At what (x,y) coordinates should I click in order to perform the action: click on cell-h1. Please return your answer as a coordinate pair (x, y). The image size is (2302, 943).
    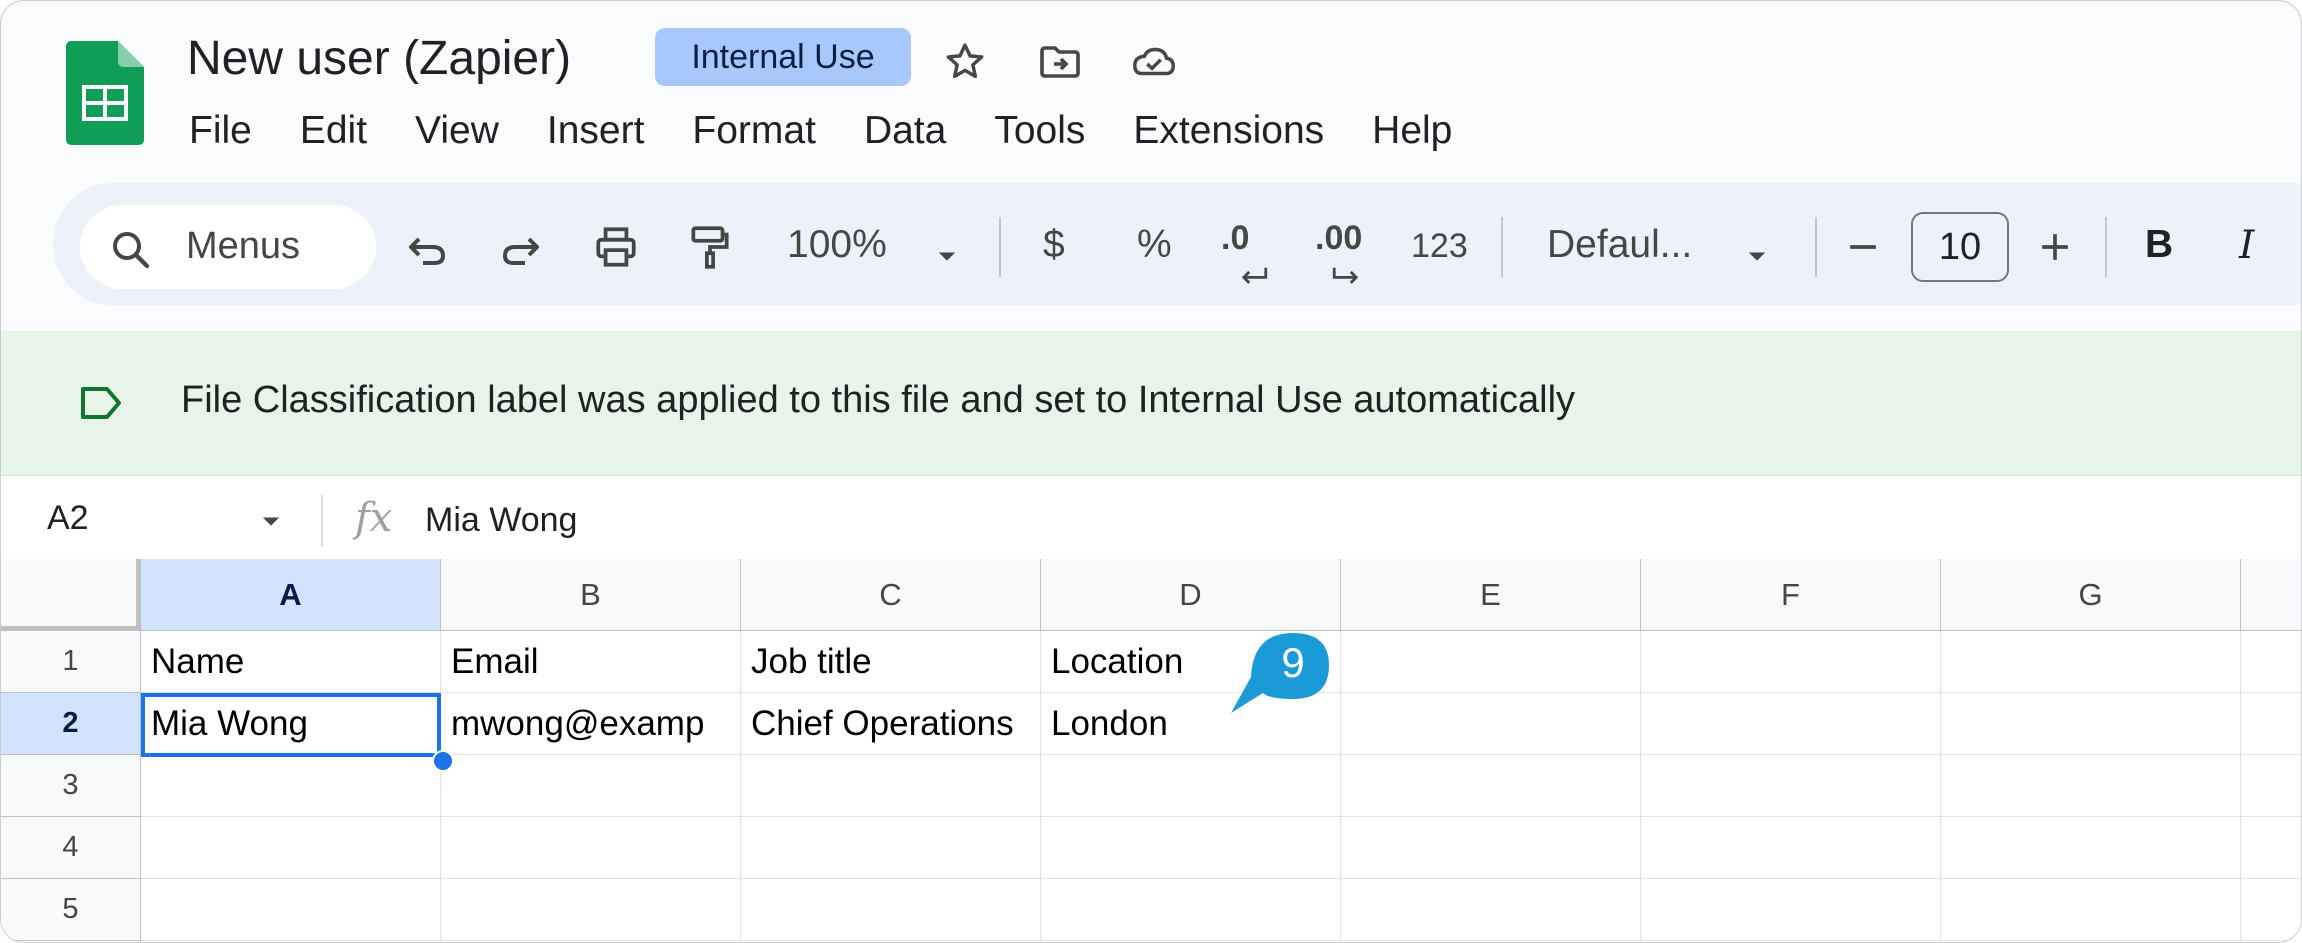
    Looking at the image, I should click on (2271, 662).